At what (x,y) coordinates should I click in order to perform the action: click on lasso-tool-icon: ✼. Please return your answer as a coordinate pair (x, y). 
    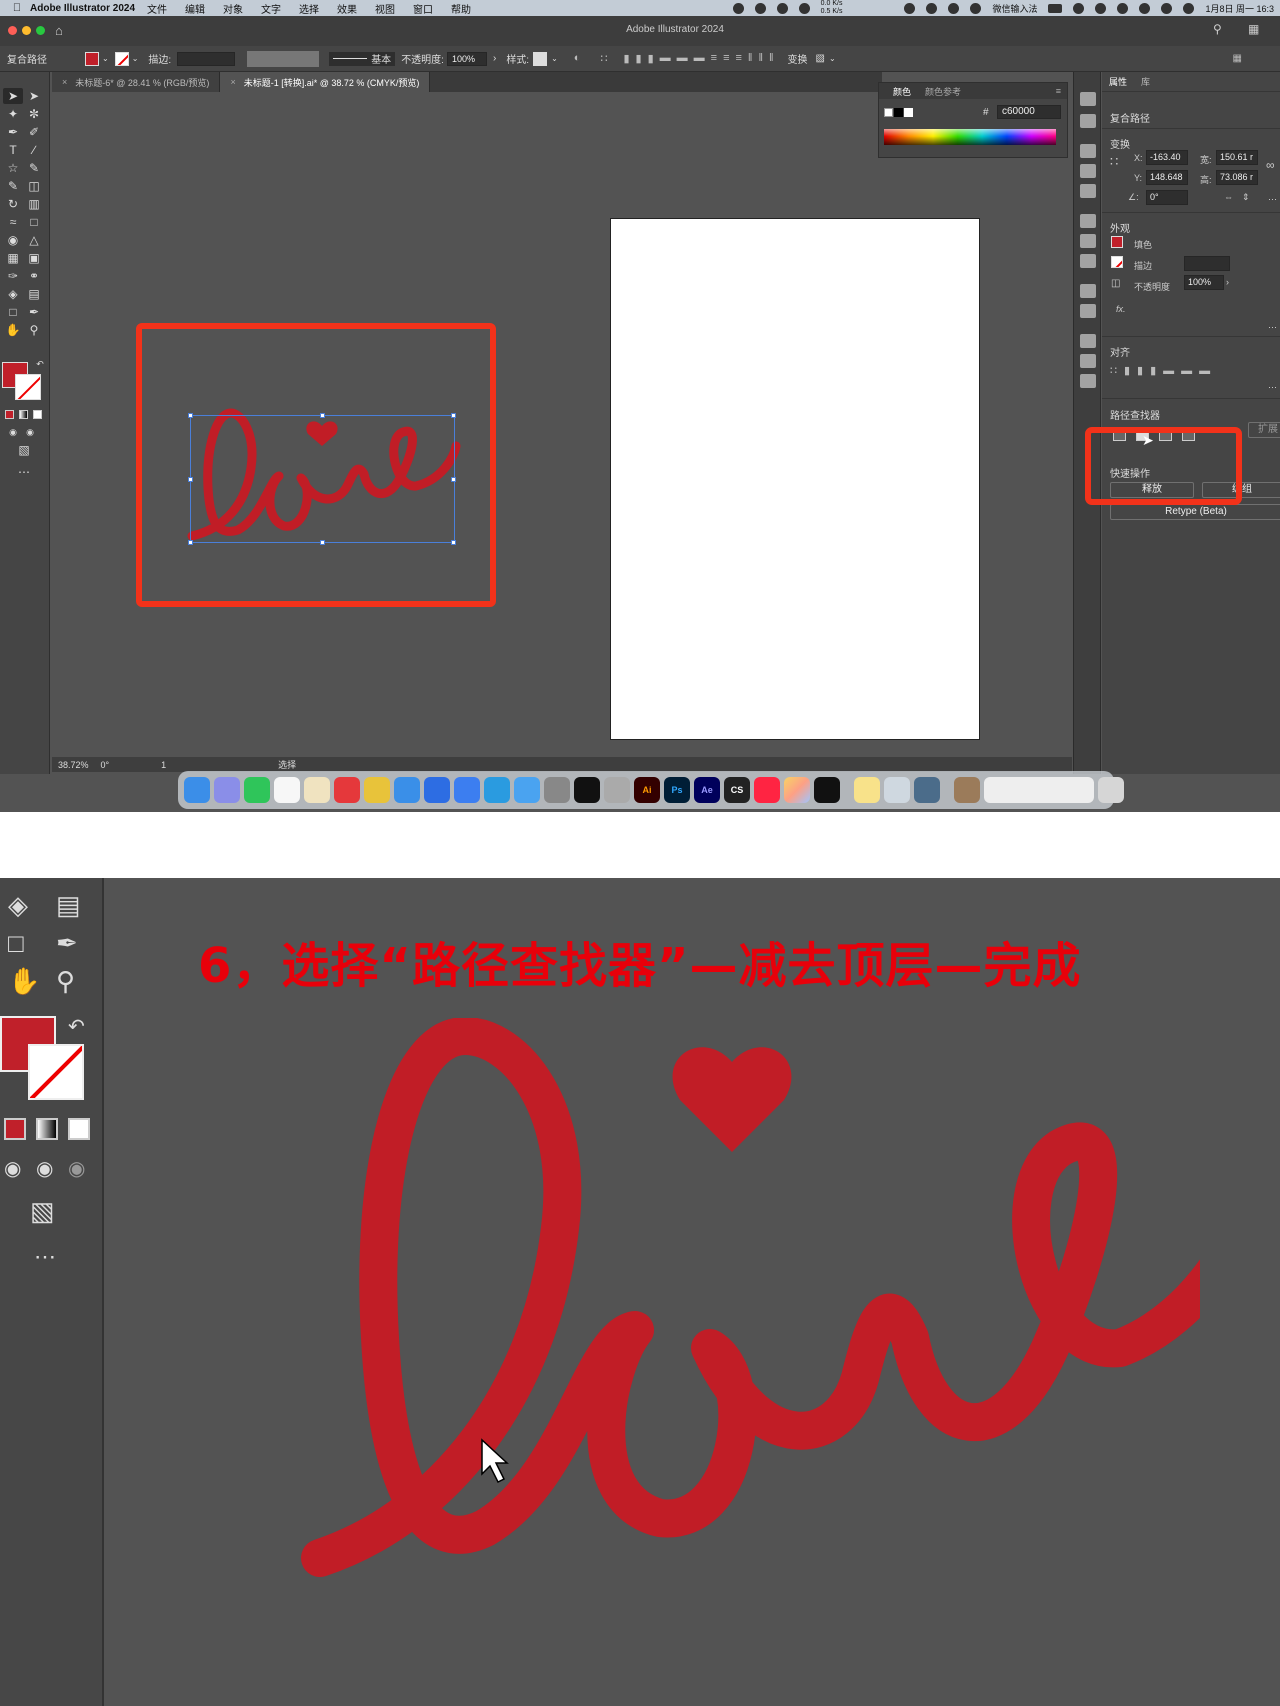
    Looking at the image, I should click on (34, 114).